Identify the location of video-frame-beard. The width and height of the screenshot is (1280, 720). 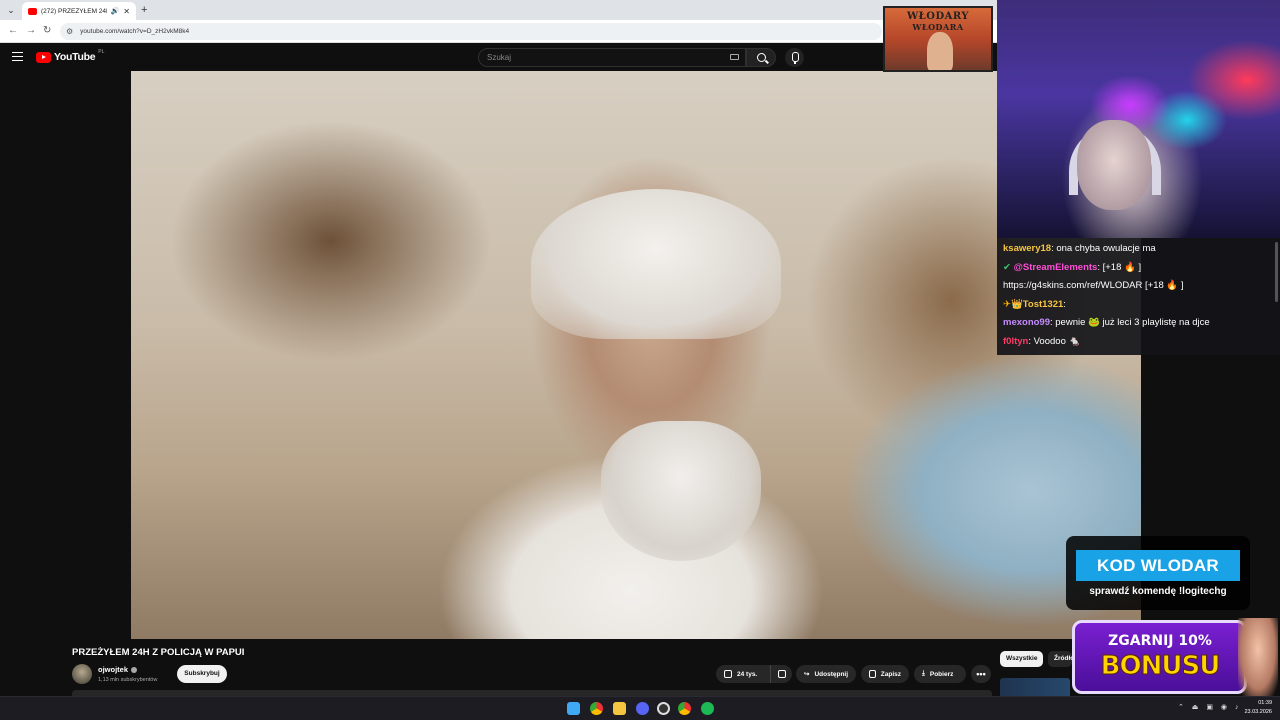
(681, 491).